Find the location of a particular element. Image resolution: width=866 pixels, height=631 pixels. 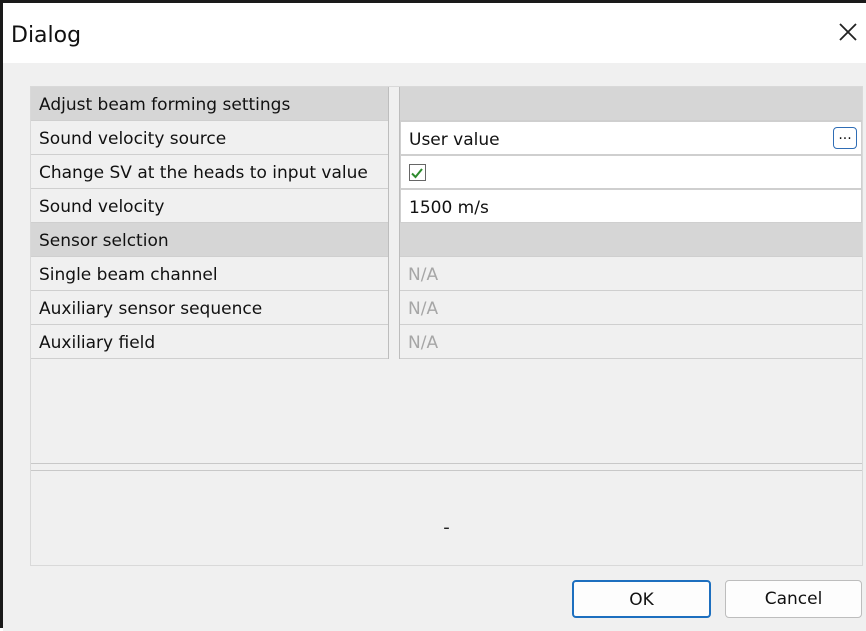

property-label: Auxiliary field is located at coordinates (209, 342).